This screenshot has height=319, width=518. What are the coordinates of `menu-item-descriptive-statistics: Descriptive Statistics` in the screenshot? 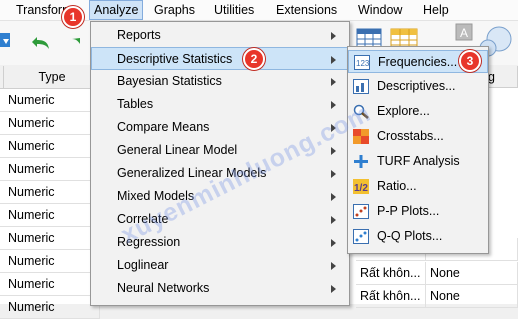 It's located at (220, 58).